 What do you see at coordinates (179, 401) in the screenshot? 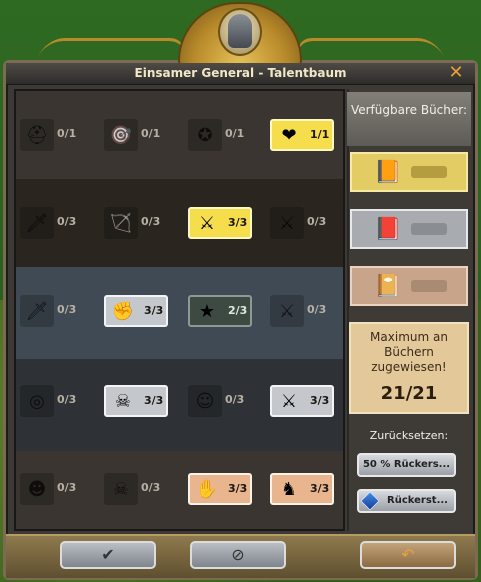
I see `talent-row: ◎ 0/3 ☠ 3/3 ☺ 0/3 ⚔ 3/3` at bounding box center [179, 401].